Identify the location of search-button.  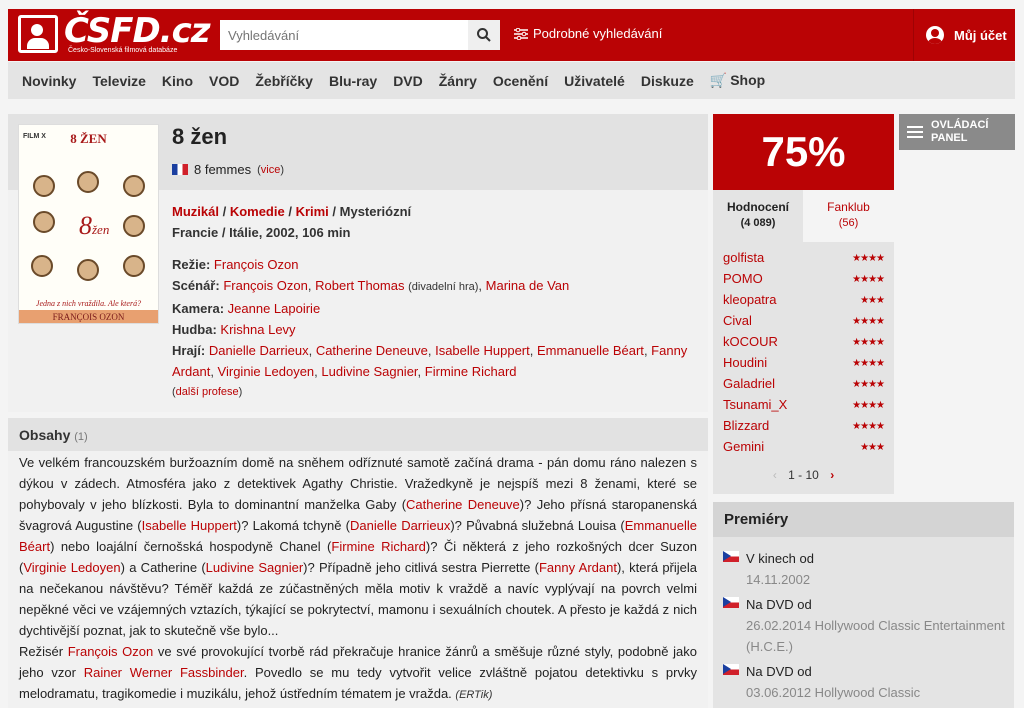
(484, 35).